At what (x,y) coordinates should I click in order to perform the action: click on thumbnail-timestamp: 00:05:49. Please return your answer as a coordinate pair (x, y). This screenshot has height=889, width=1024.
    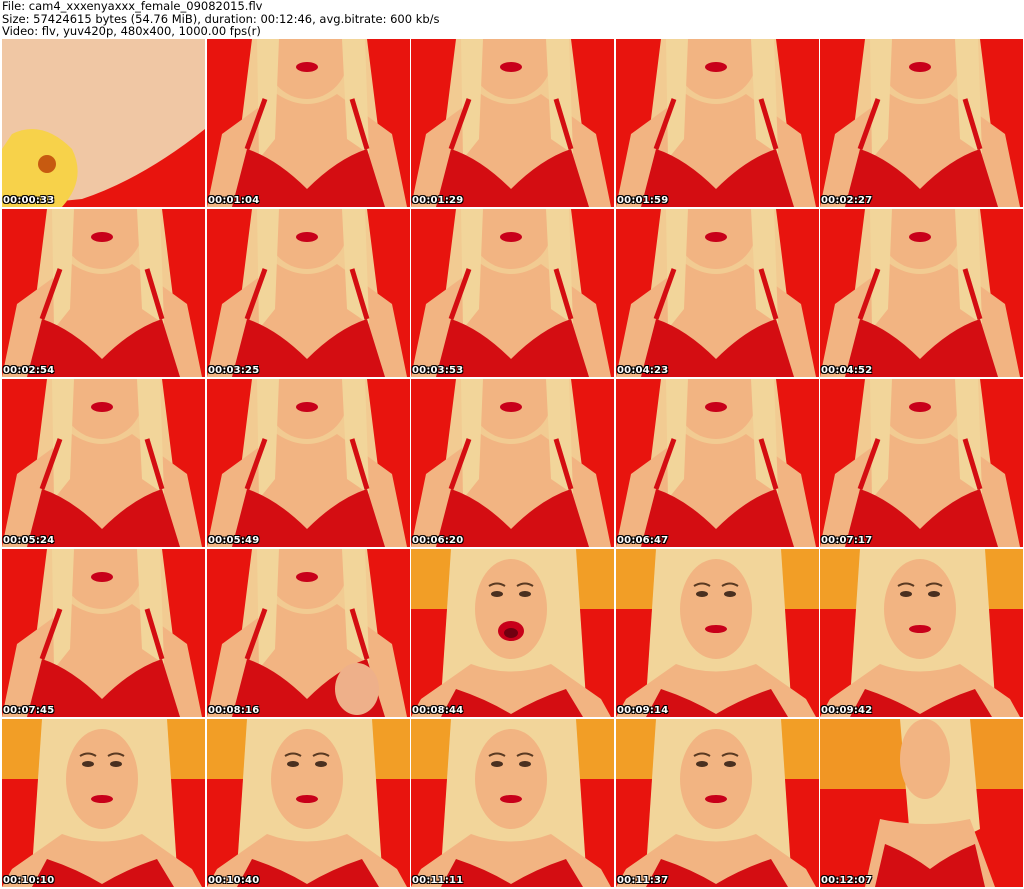
    Looking at the image, I should click on (234, 540).